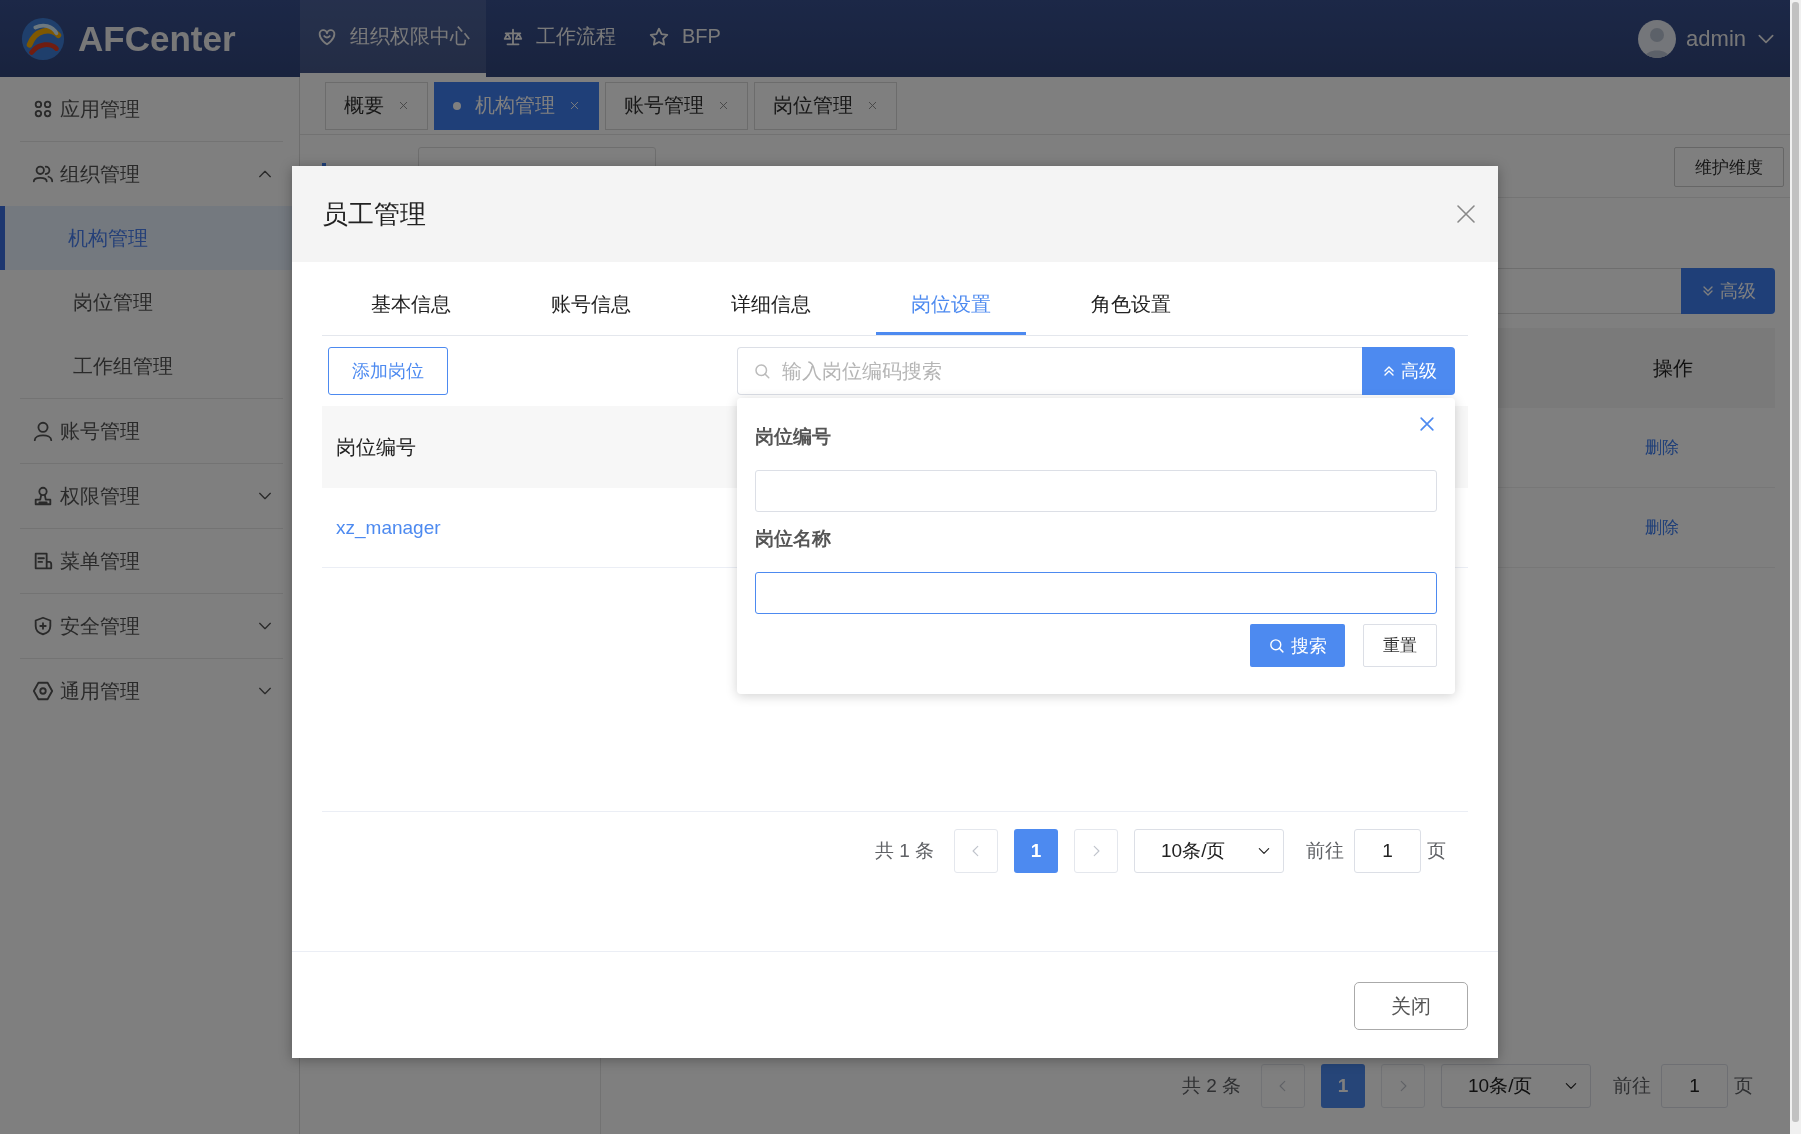 This screenshot has height=1134, width=1801. Describe the element at coordinates (1131, 298) in the screenshot. I see `dialog-tab: 角色设置` at that location.